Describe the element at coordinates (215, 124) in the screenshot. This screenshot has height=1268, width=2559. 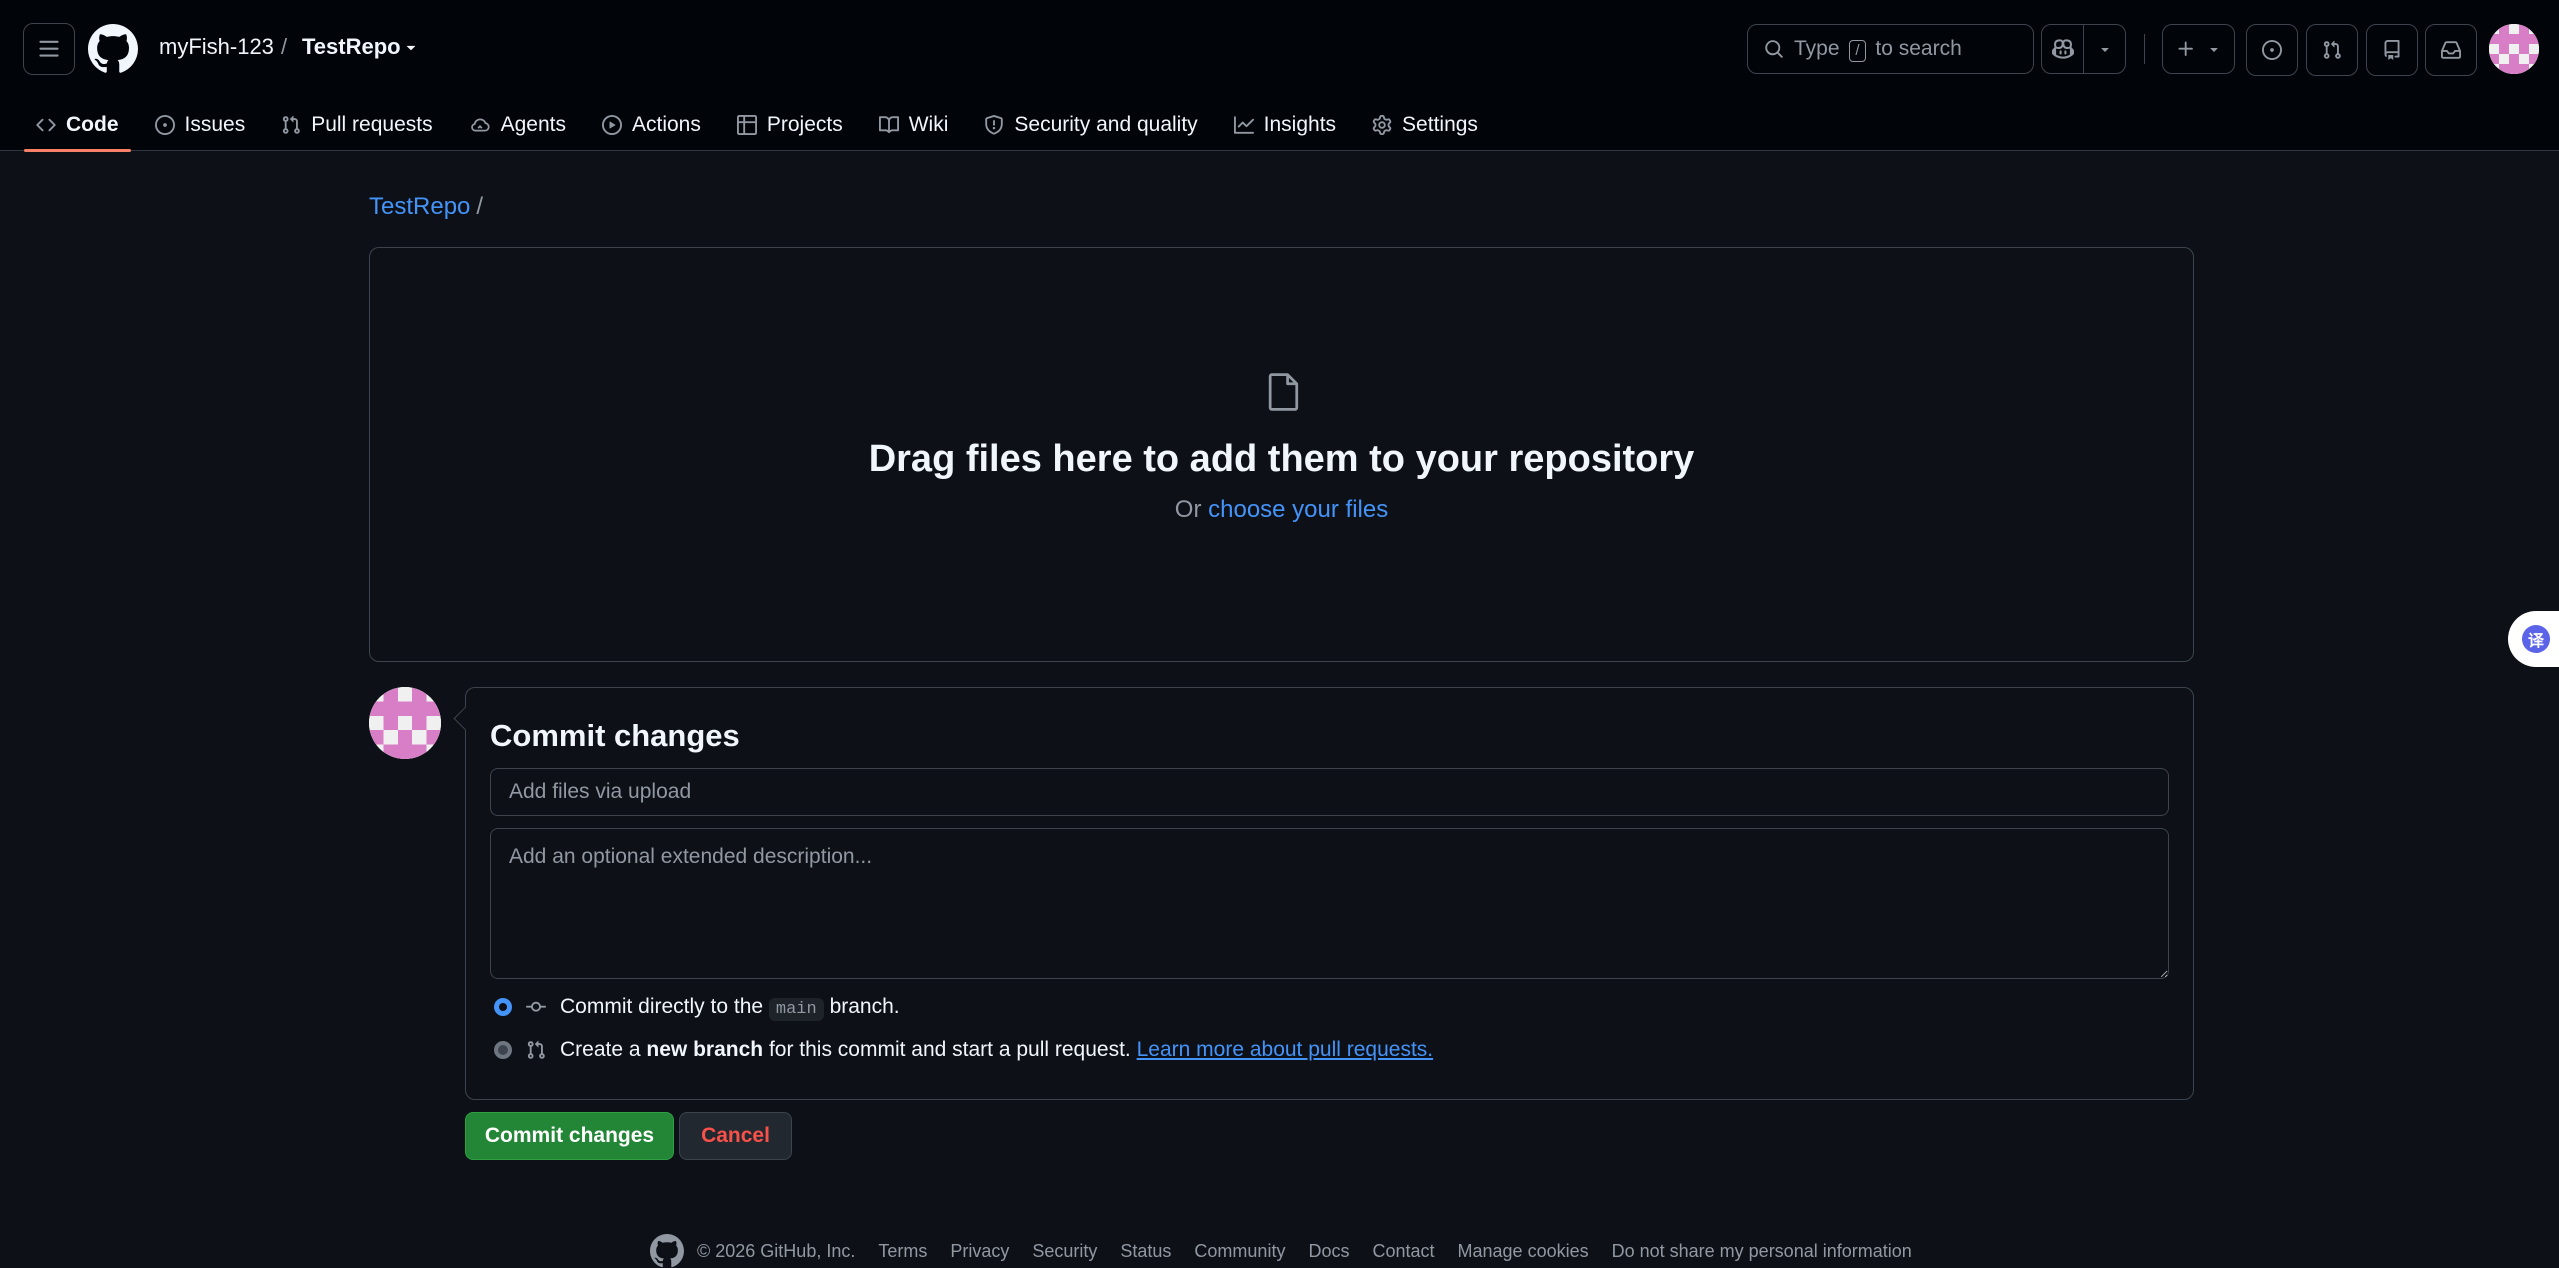
I see `tab-label: Issues` at that location.